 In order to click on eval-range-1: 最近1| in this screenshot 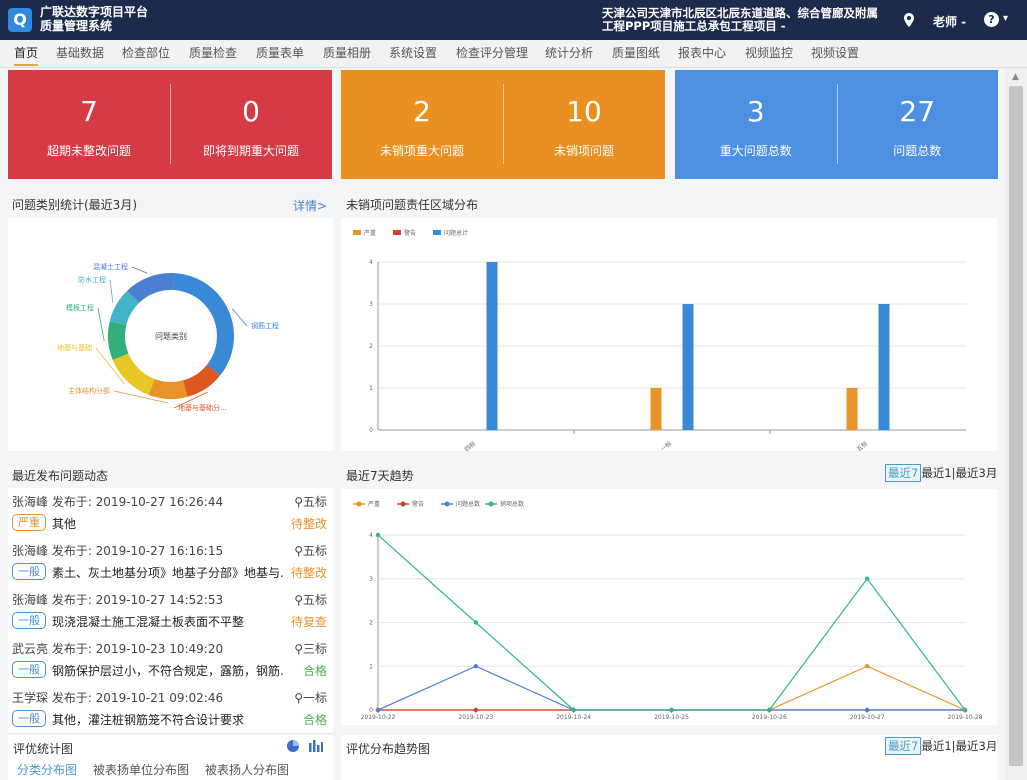, I will do `click(938, 746)`.